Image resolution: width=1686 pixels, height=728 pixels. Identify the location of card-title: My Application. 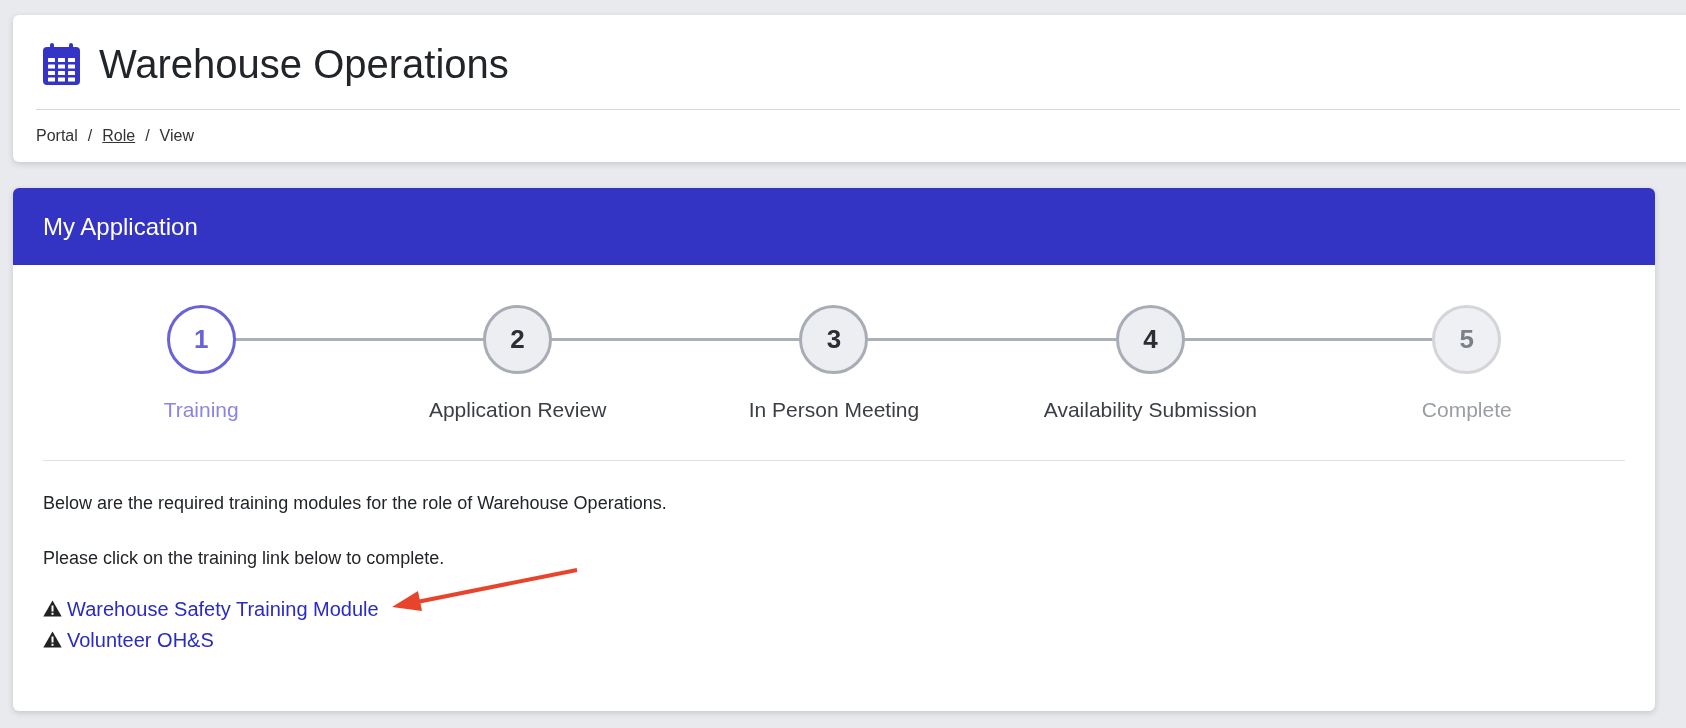
(120, 226).